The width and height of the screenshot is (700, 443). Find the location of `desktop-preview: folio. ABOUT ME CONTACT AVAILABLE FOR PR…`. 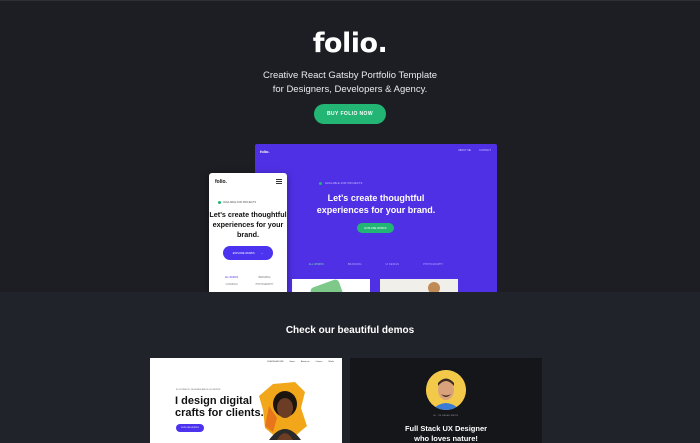

desktop-preview: folio. ABOUT ME CONTACT AVAILABLE FOR PR… is located at coordinates (376, 218).